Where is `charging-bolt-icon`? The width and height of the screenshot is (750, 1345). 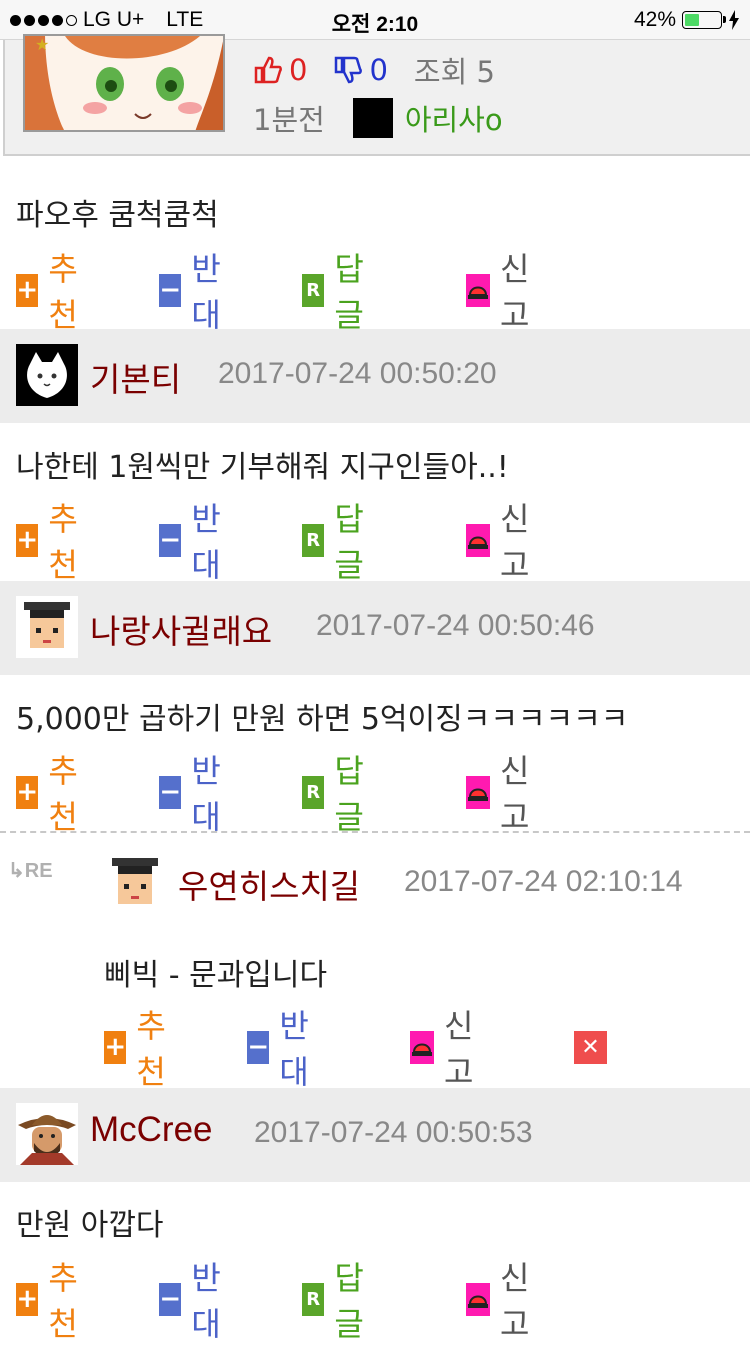
charging-bolt-icon is located at coordinates (734, 20).